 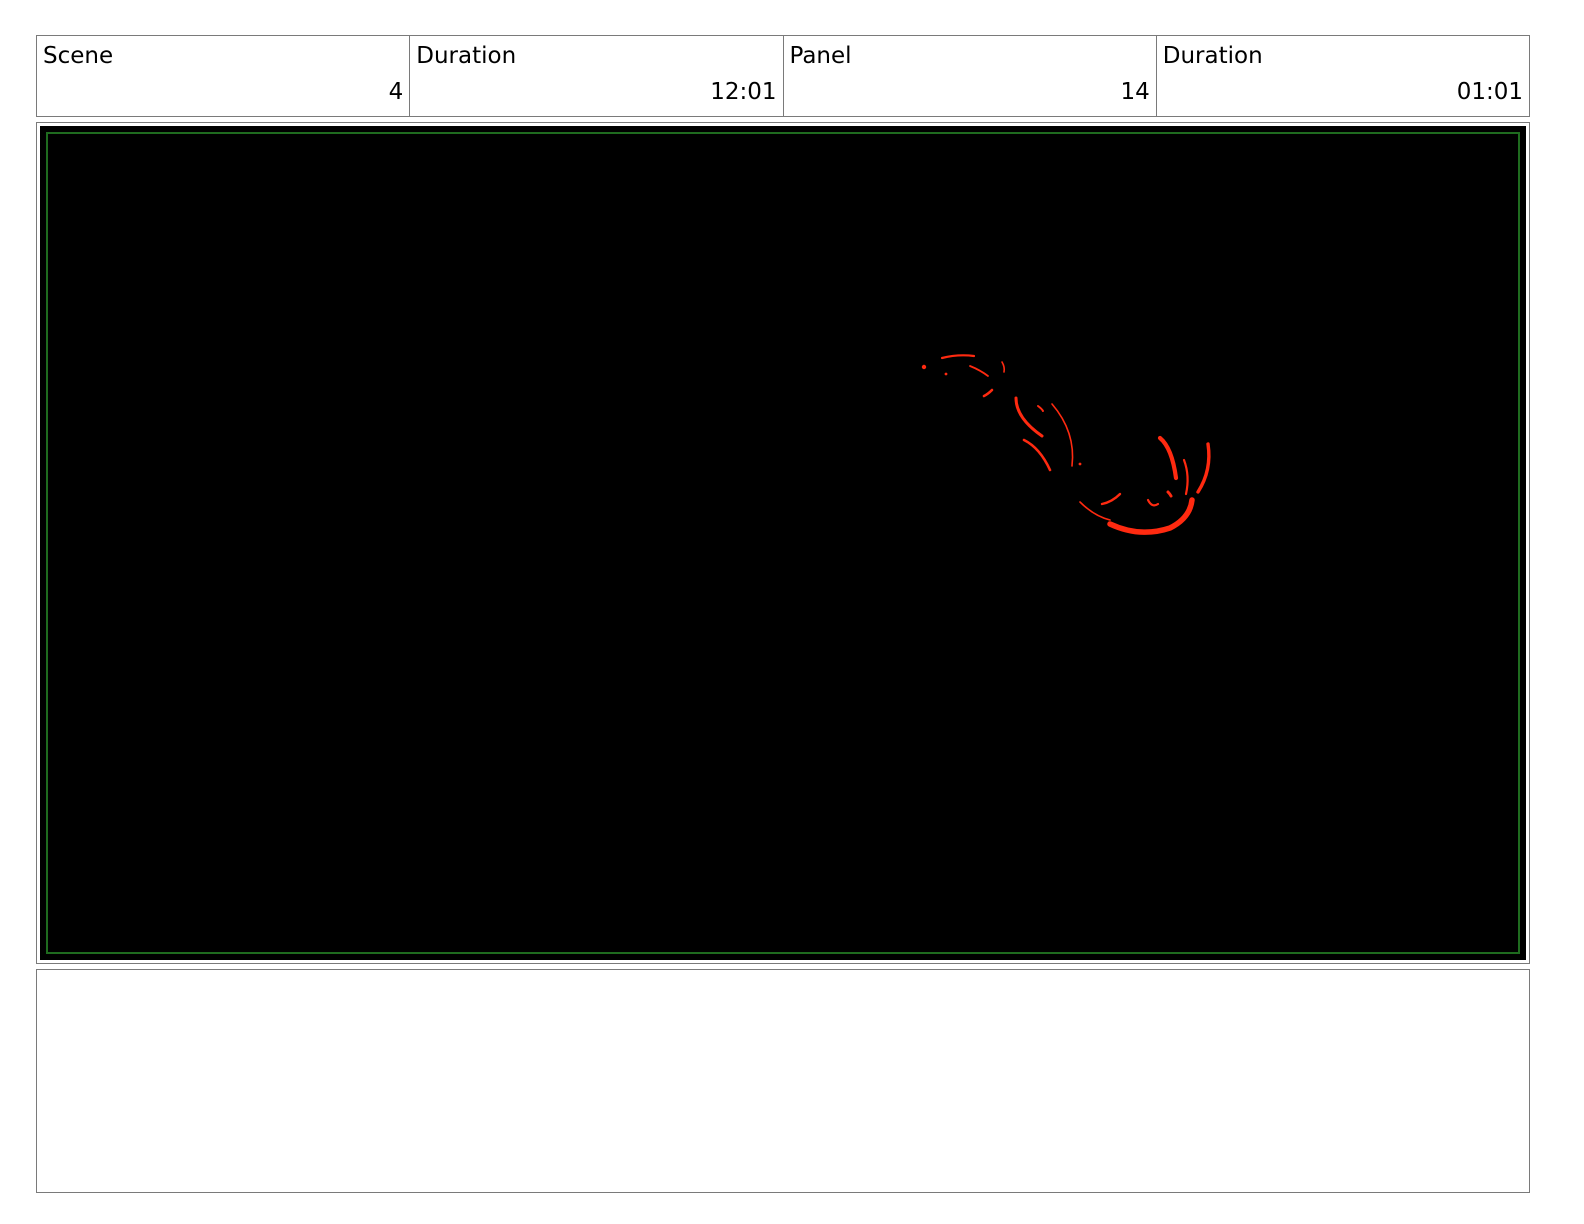 What do you see at coordinates (1135, 92) in the screenshot?
I see `panel-number: 14` at bounding box center [1135, 92].